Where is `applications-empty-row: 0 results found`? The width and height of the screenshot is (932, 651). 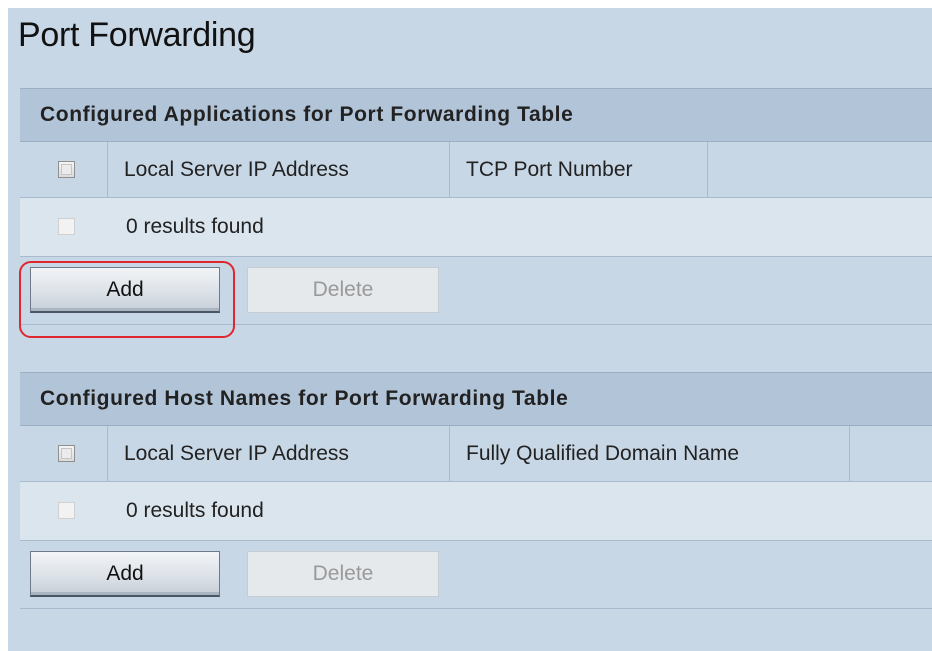 applications-empty-row: 0 results found is located at coordinates (476, 227).